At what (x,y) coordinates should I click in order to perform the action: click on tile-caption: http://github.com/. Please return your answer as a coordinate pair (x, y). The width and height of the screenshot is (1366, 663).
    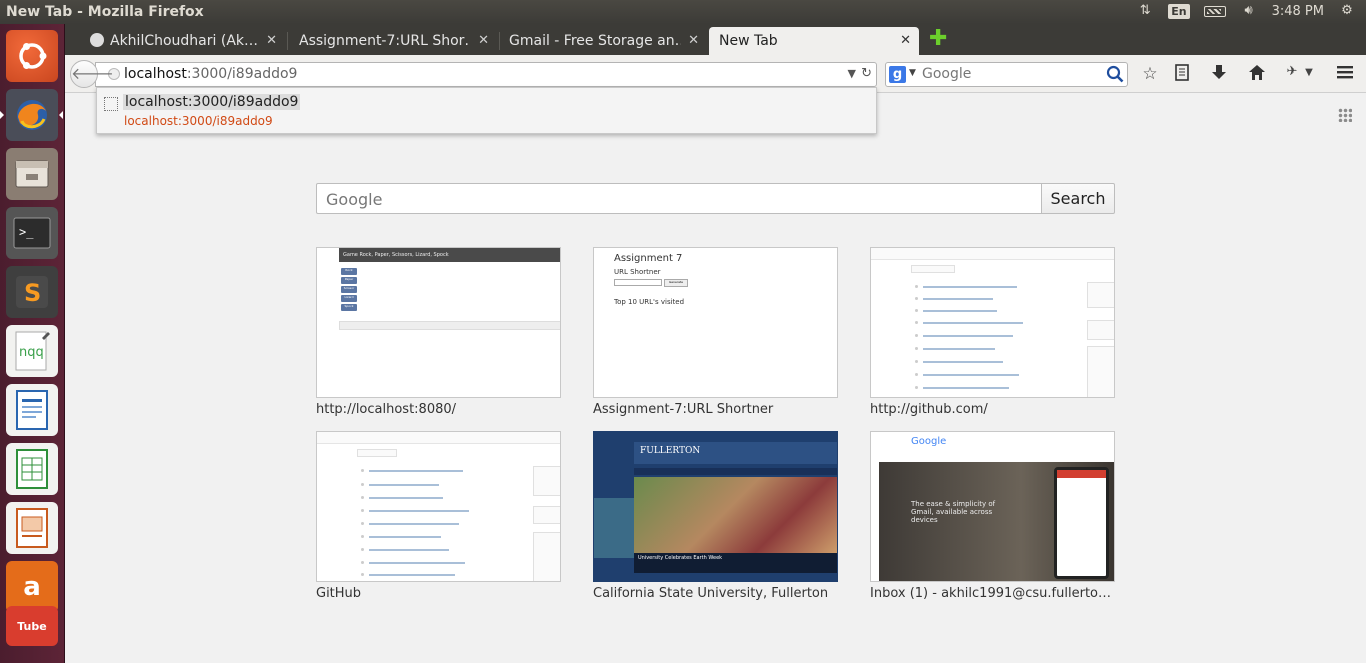
    Looking at the image, I should click on (929, 409).